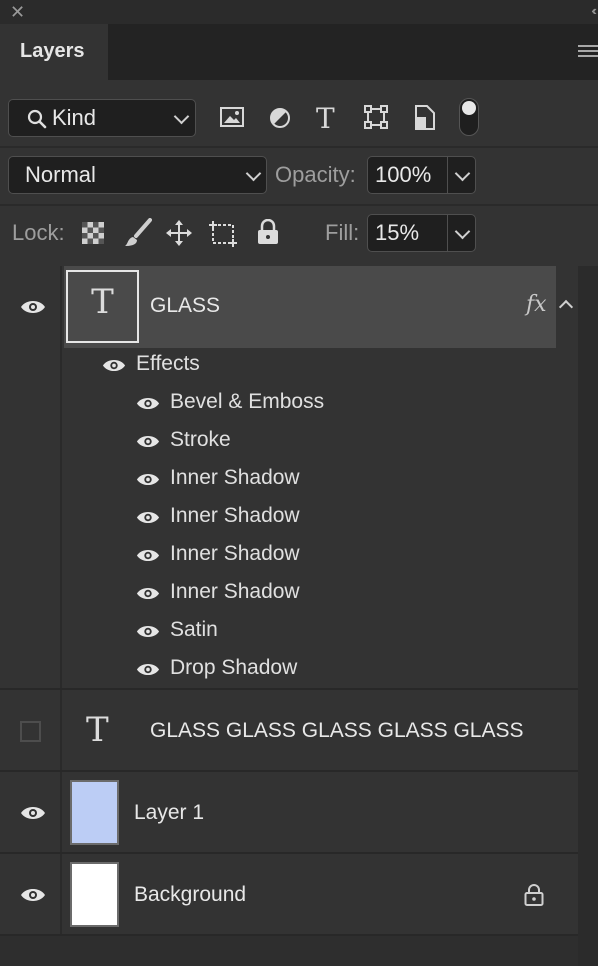  I want to click on effect-item: Drop Shadow, so click(233, 668).